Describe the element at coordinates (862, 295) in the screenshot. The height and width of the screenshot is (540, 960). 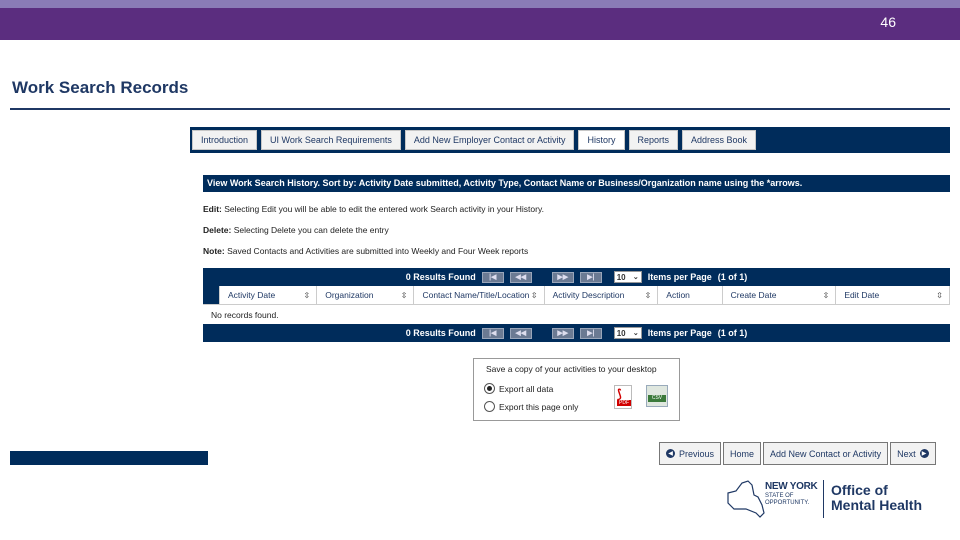
I see `column-label: Edit Date` at that location.